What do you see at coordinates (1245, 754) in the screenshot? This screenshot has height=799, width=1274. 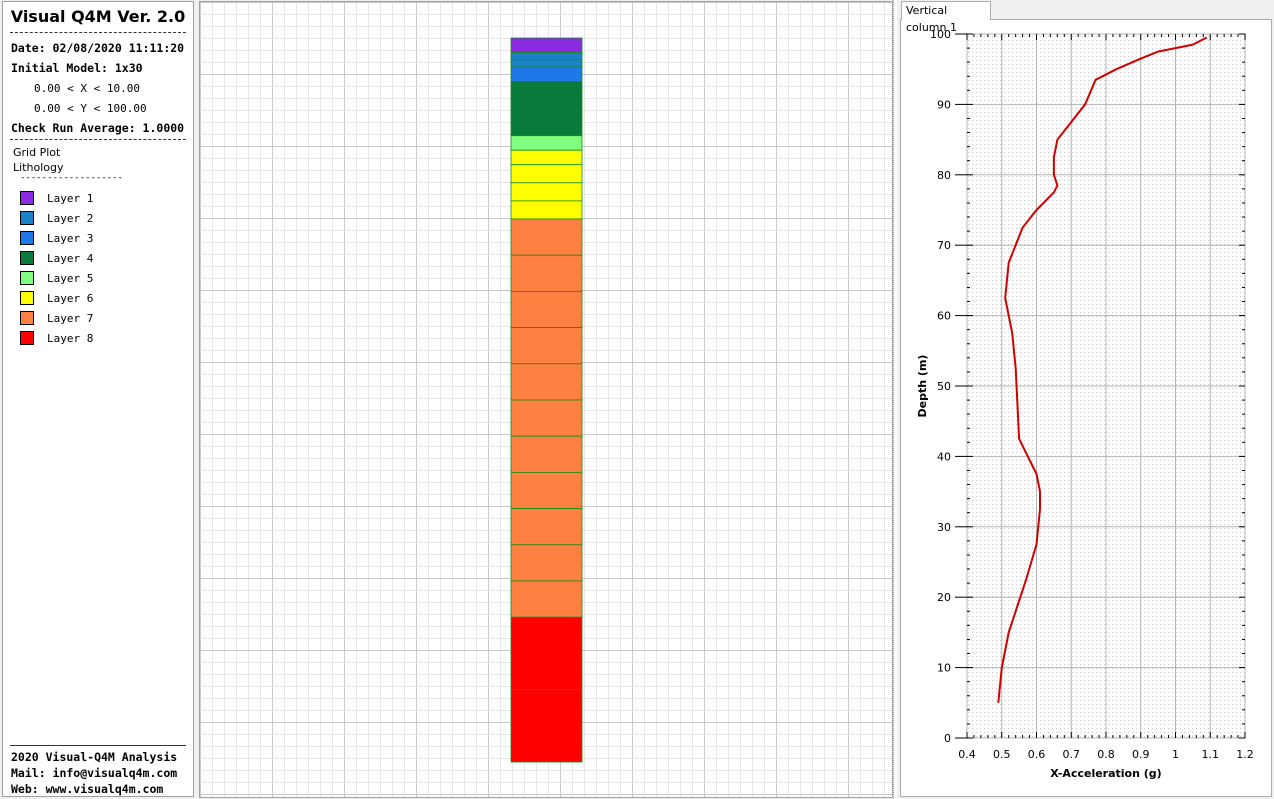 I see `x-tick-label: 1.2` at bounding box center [1245, 754].